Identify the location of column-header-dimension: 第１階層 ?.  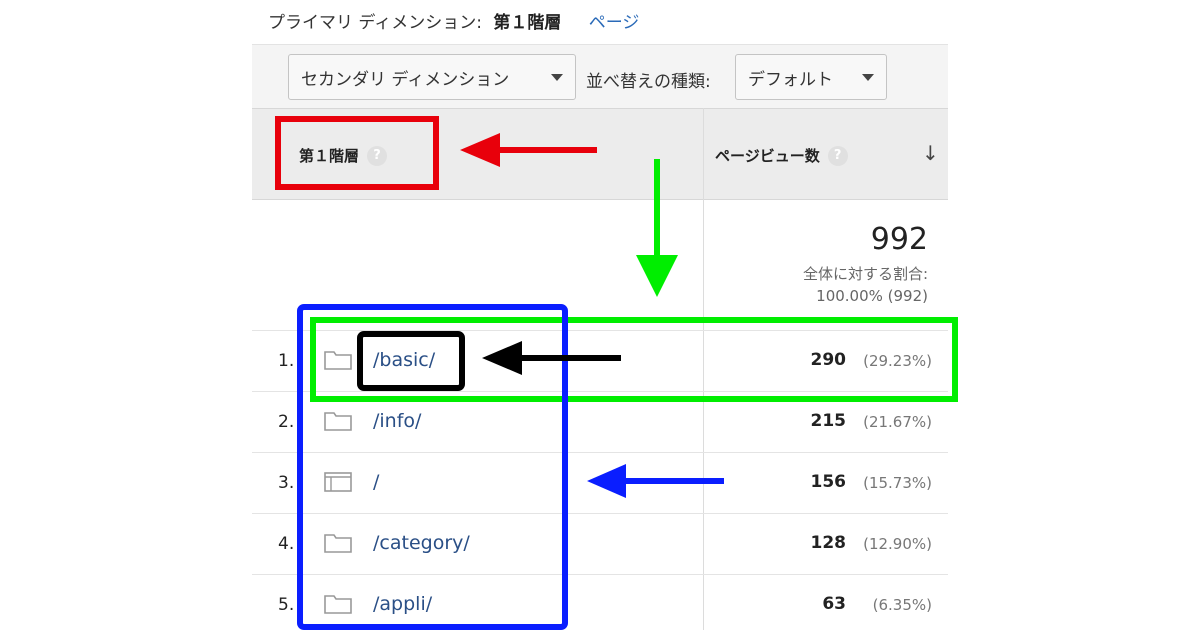
(343, 155).